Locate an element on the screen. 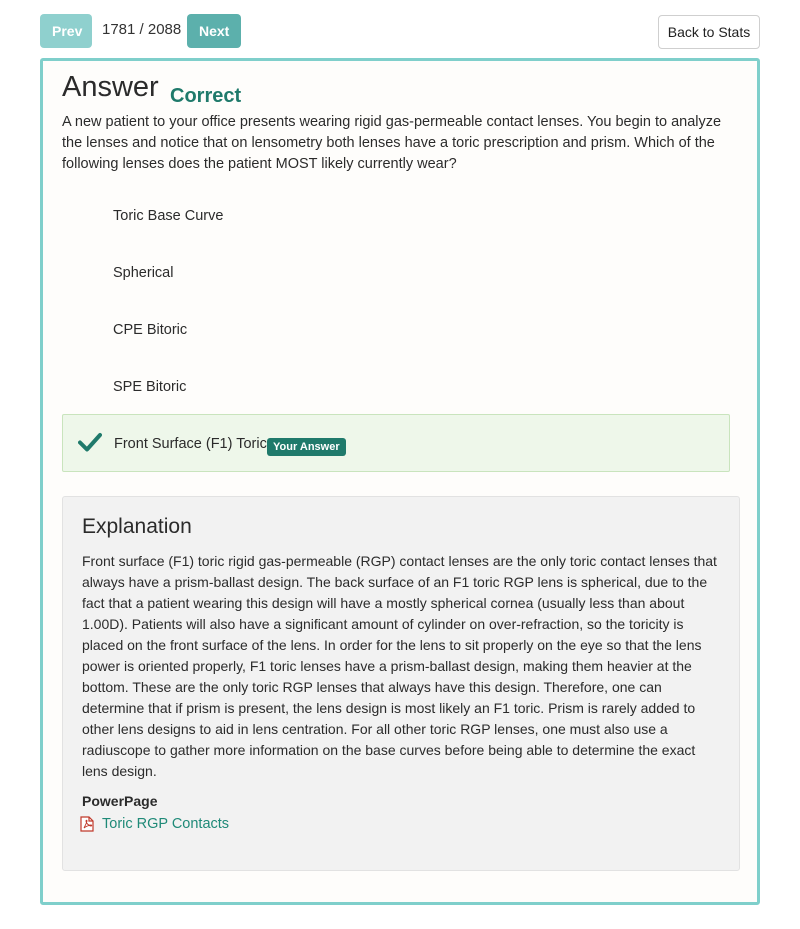 This screenshot has height=929, width=800. choice-toric-base-curve: Toric Base Curve is located at coordinates (168, 216).